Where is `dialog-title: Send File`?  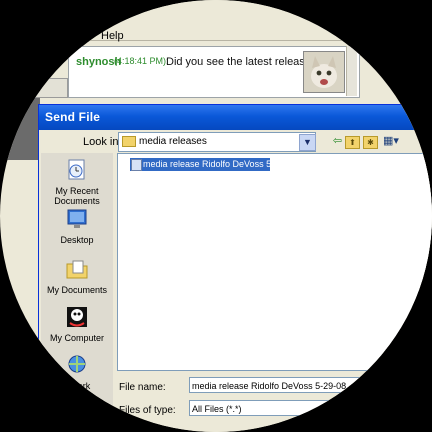 dialog-title: Send File is located at coordinates (73, 117).